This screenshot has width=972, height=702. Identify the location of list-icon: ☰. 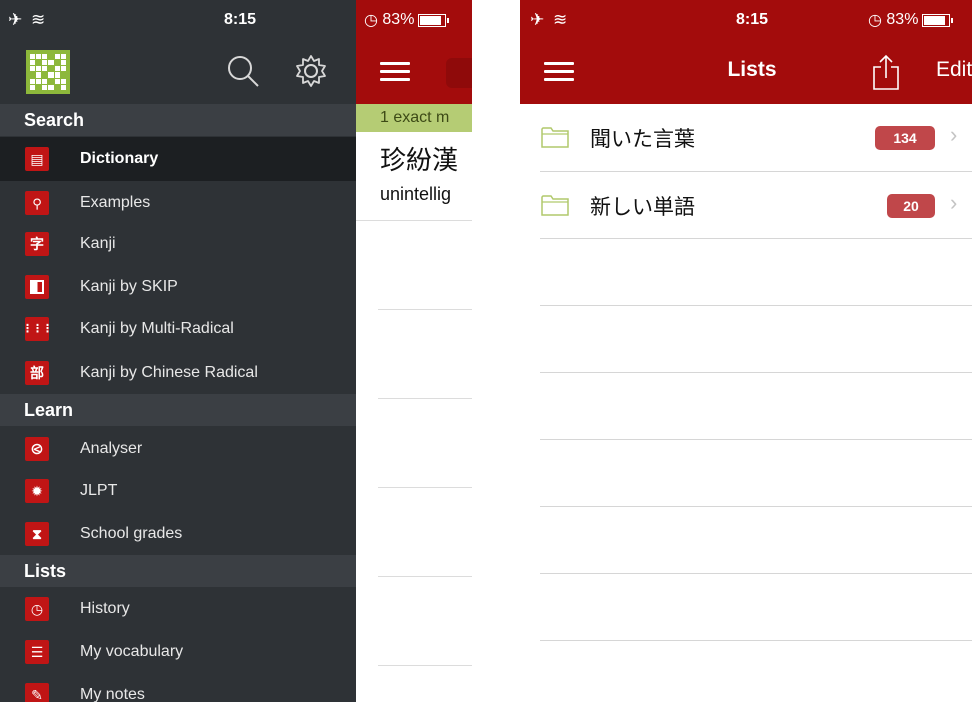
(37, 652).